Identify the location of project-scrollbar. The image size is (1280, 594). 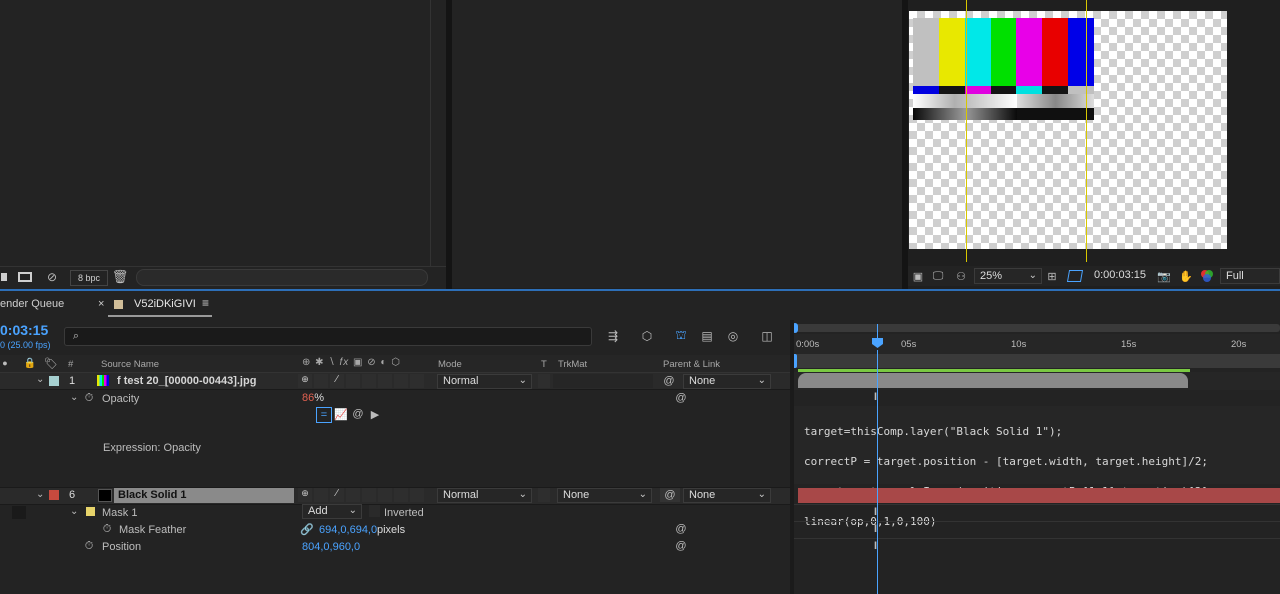
(282, 277).